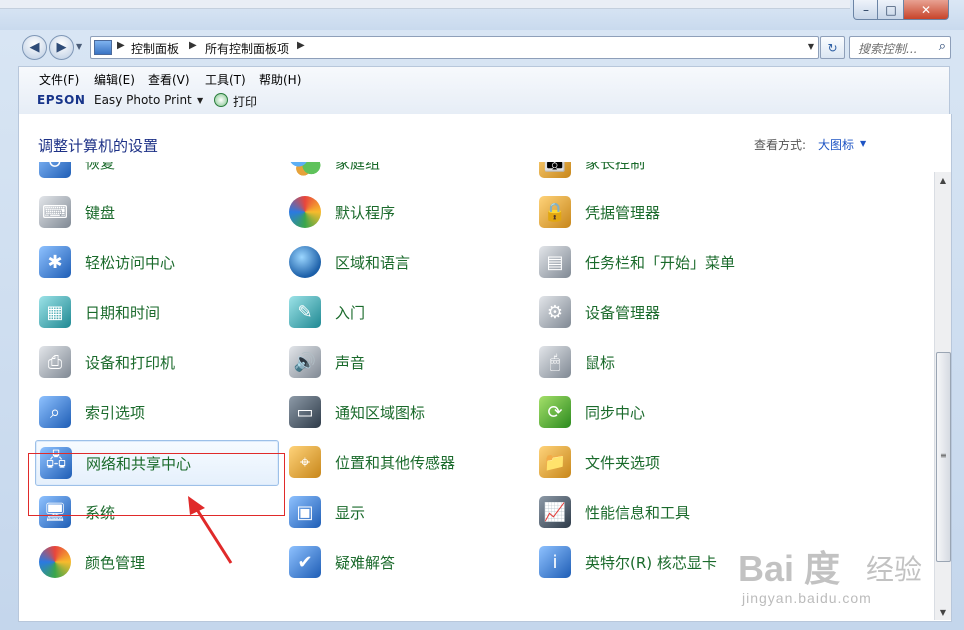  What do you see at coordinates (660, 173) in the screenshot?
I see `cp-item: 👪 家长控制` at bounding box center [660, 173].